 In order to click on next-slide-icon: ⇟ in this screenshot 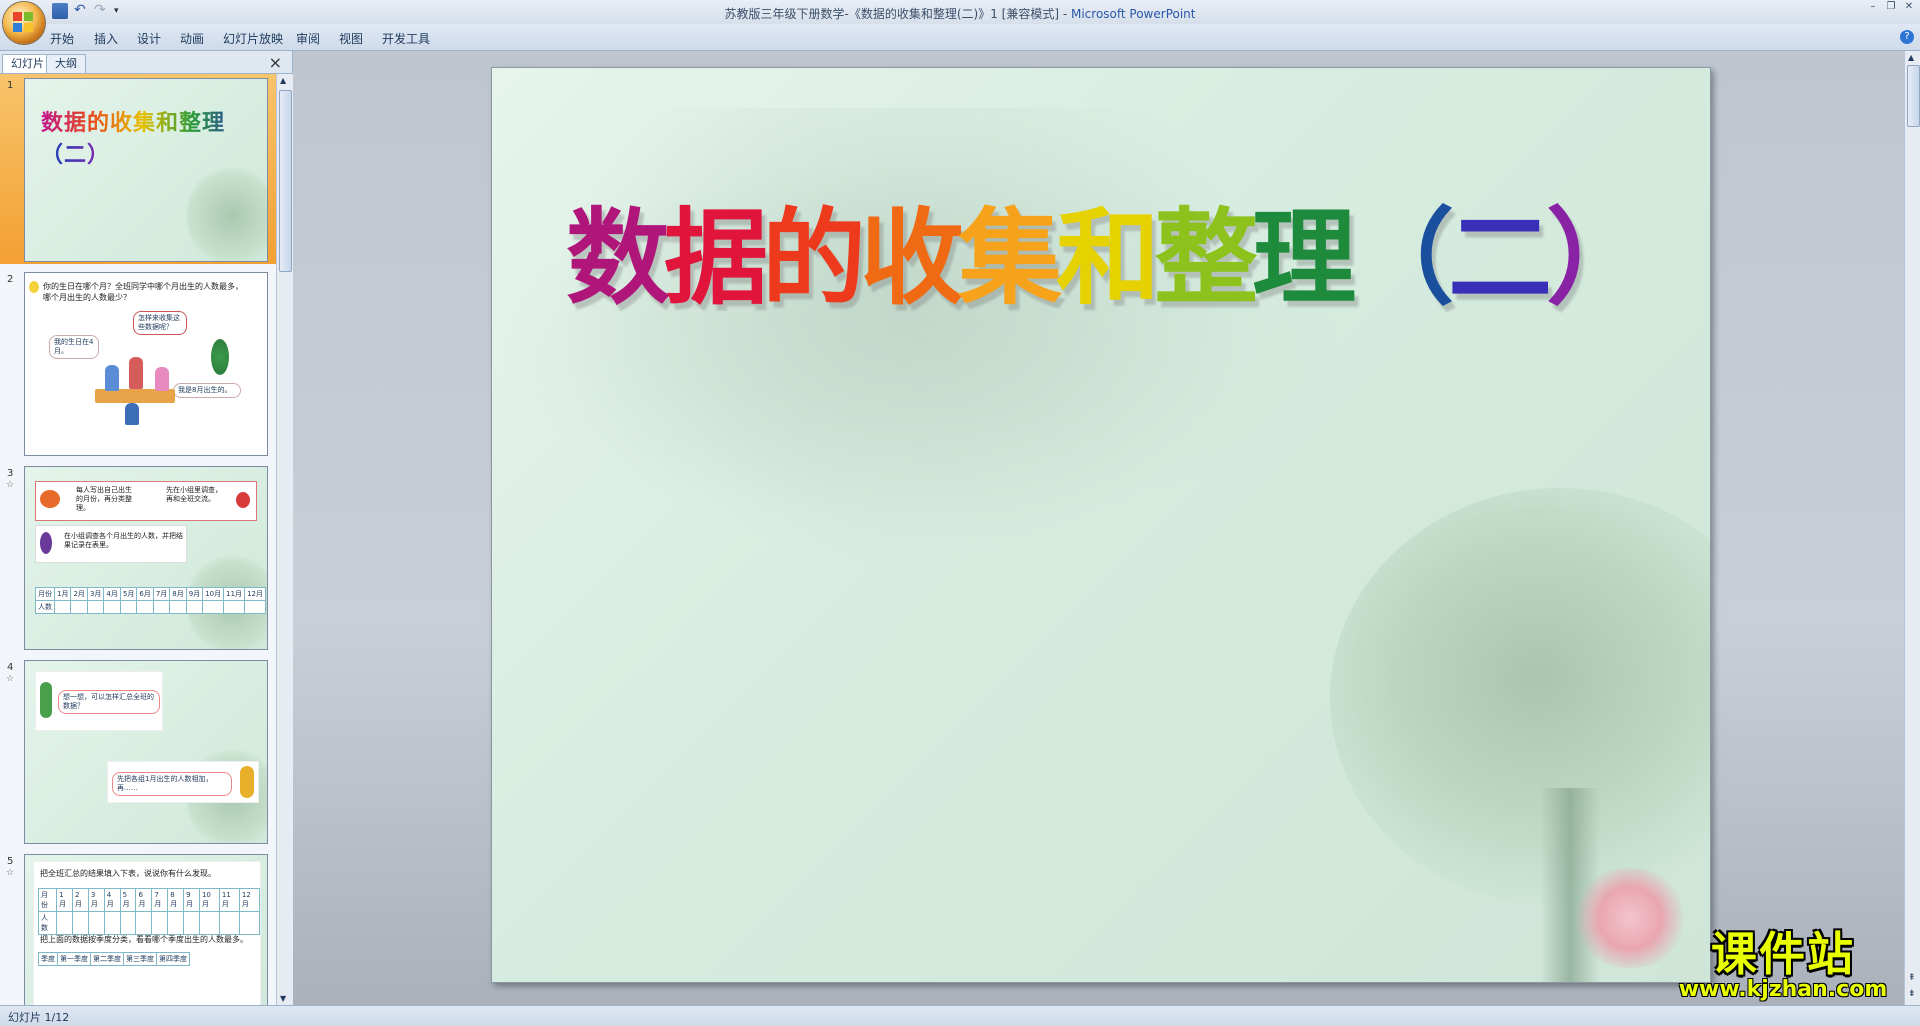, I will do `click(1912, 994)`.